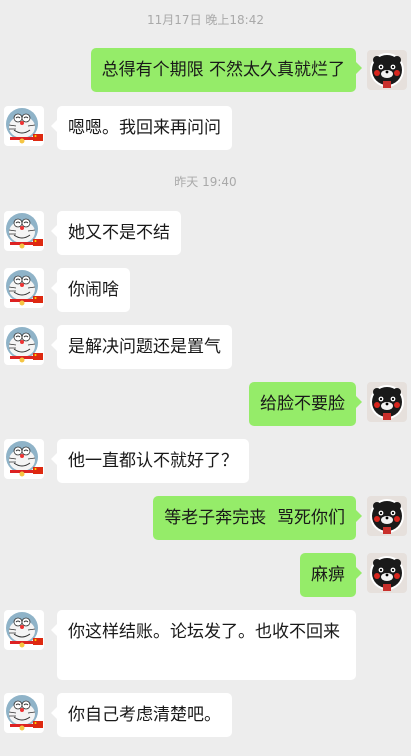 This screenshot has width=411, height=756. I want to click on outgoing-message-bubble: 等老子奔完丧 骂死你们, so click(257, 518).